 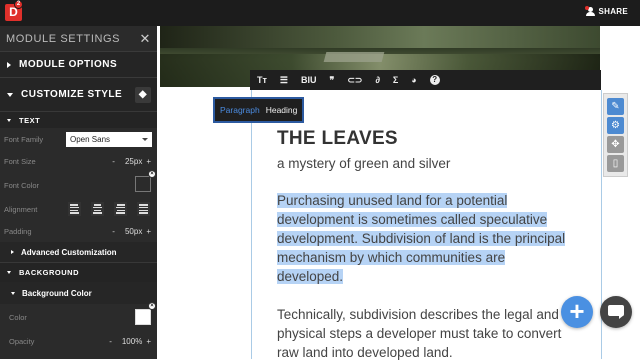 What do you see at coordinates (18, 317) in the screenshot?
I see `color-label: Color` at bounding box center [18, 317].